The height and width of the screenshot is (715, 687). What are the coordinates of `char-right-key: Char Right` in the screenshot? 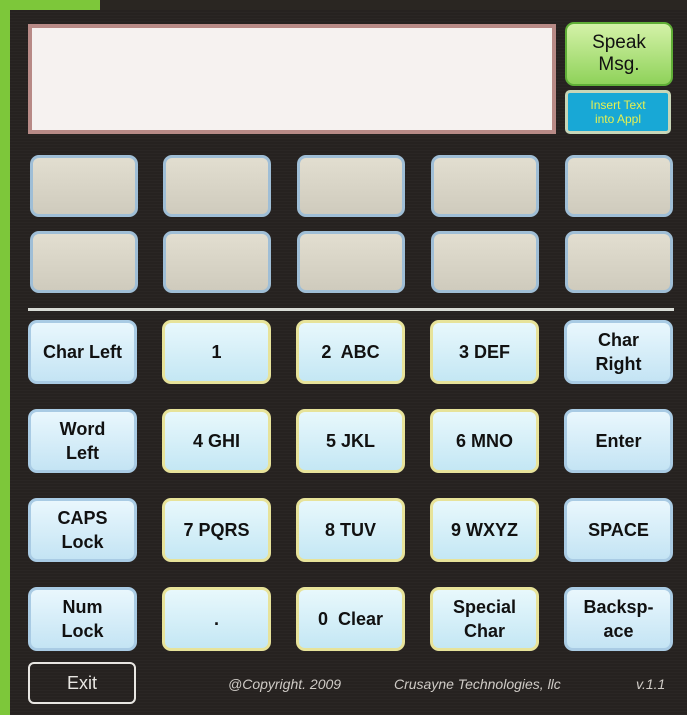 It's located at (618, 352).